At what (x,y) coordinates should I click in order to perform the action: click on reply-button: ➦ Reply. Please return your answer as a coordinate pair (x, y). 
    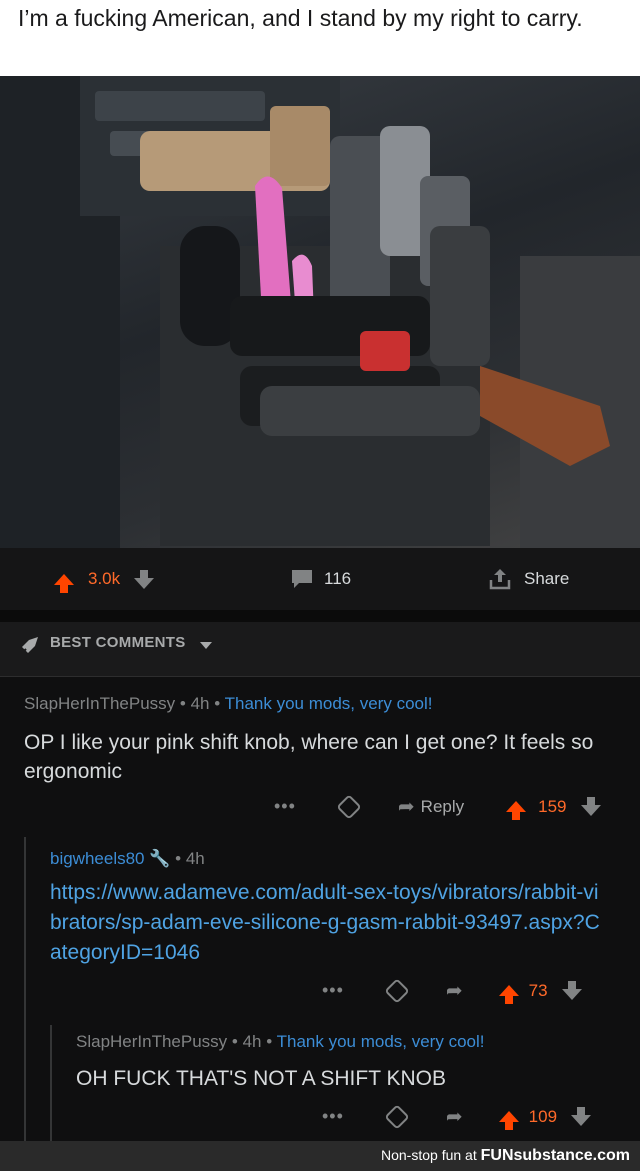
    Looking at the image, I should click on (431, 806).